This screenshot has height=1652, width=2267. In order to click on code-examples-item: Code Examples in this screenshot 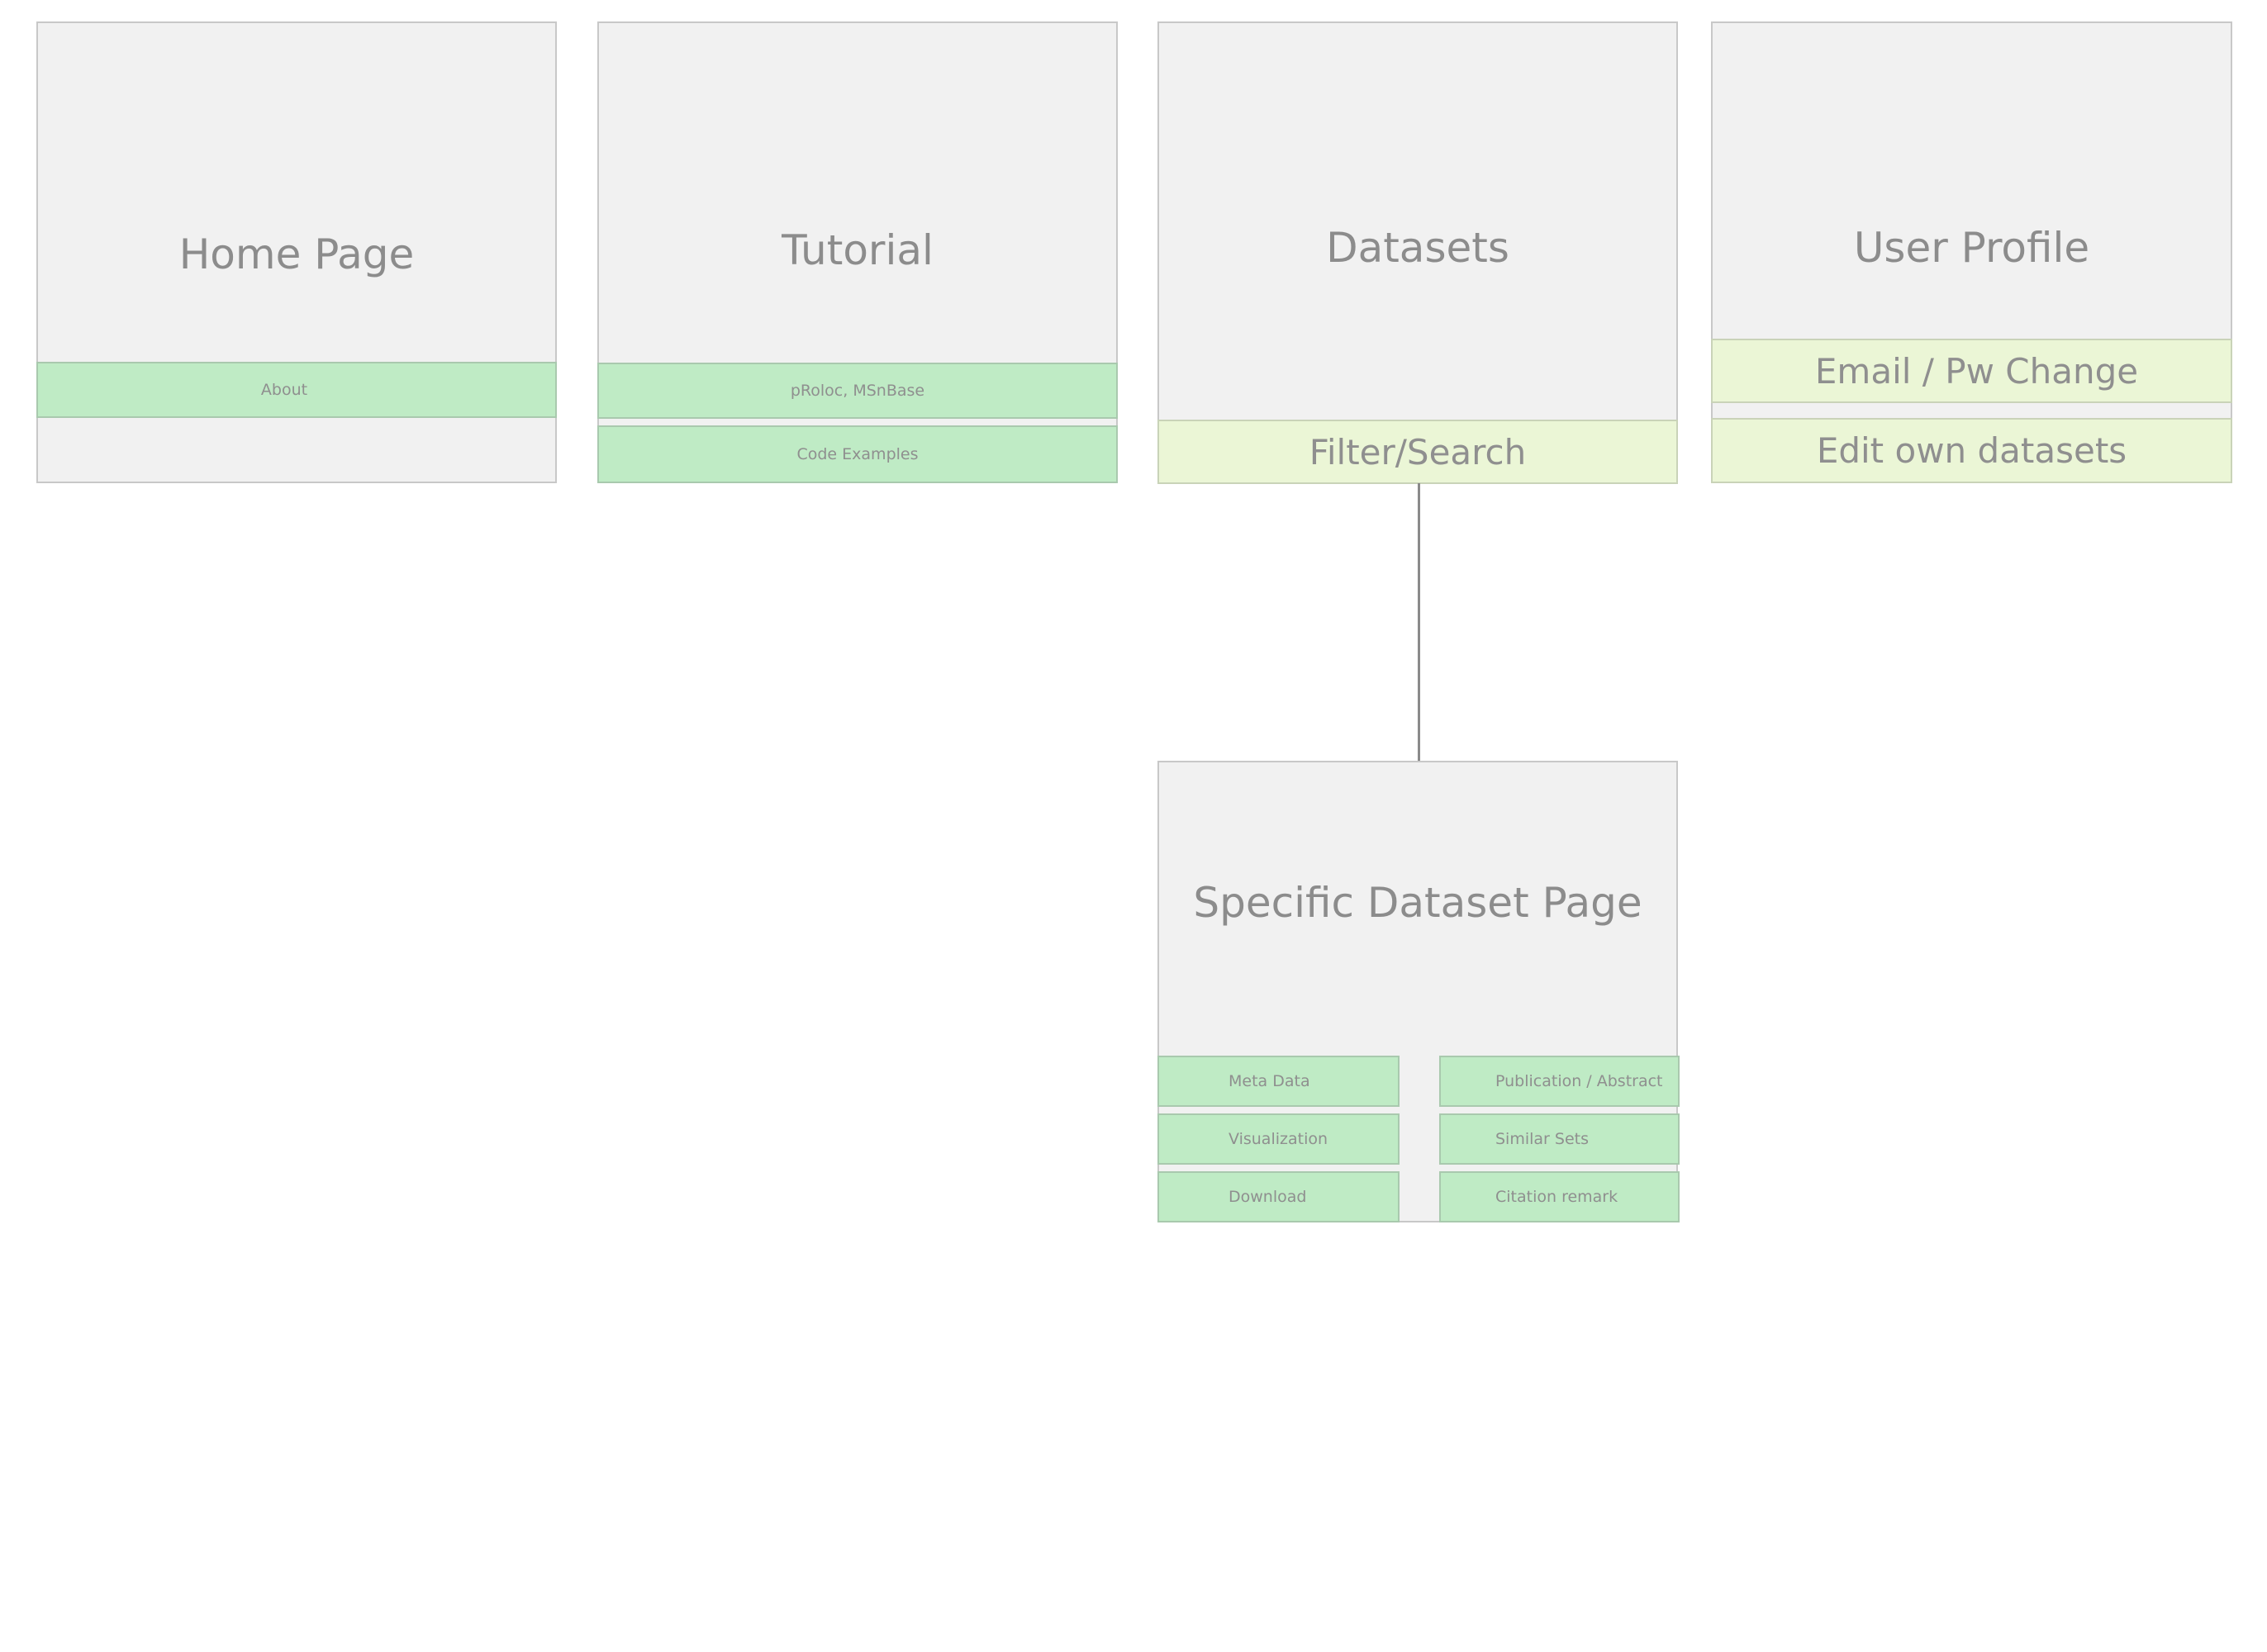, I will do `click(857, 454)`.